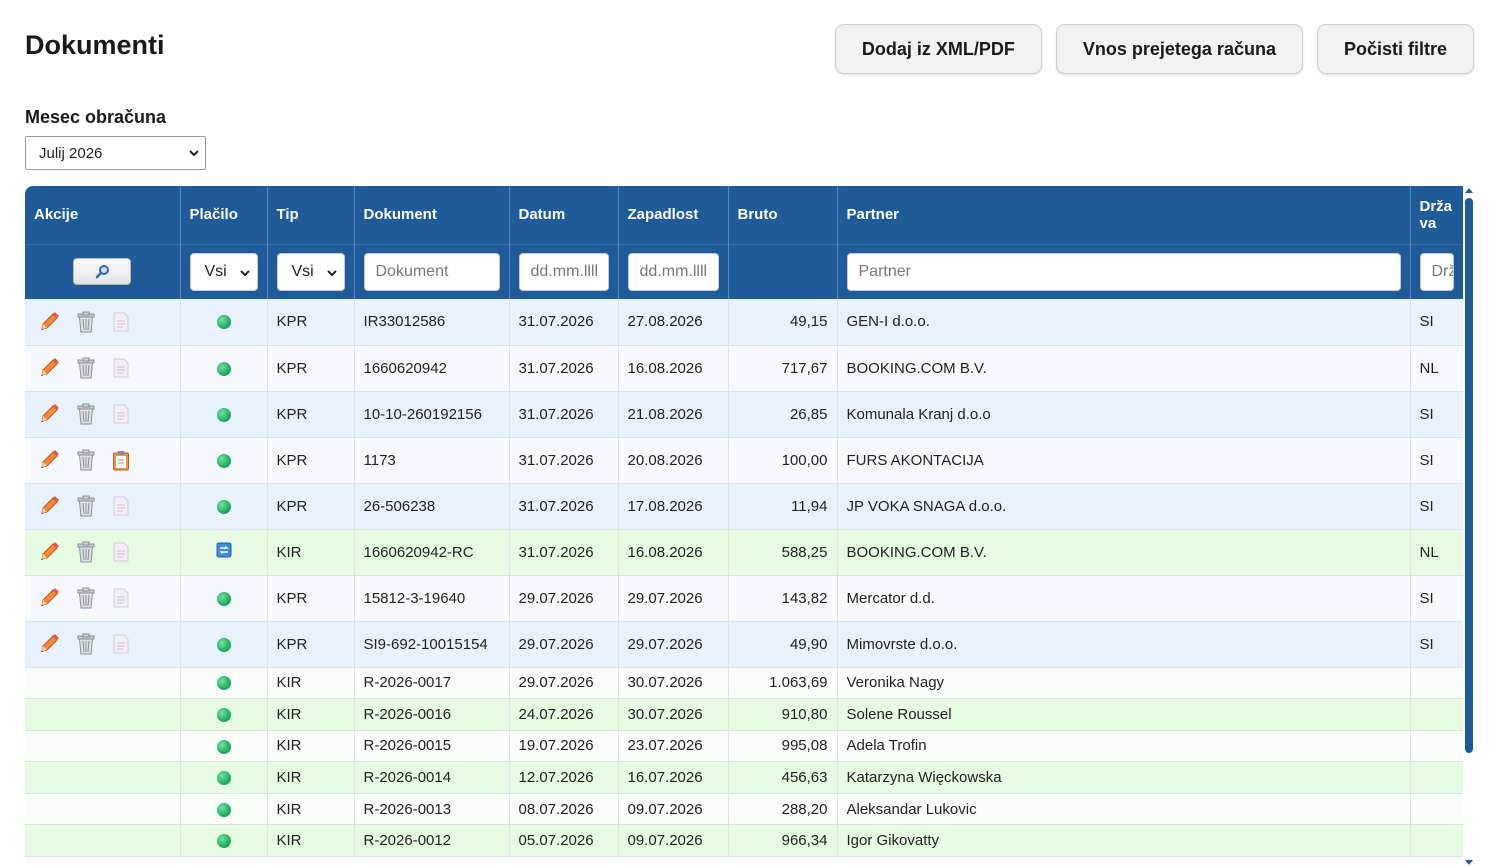  I want to click on due-date-cell: 21.08.2026, so click(673, 414).